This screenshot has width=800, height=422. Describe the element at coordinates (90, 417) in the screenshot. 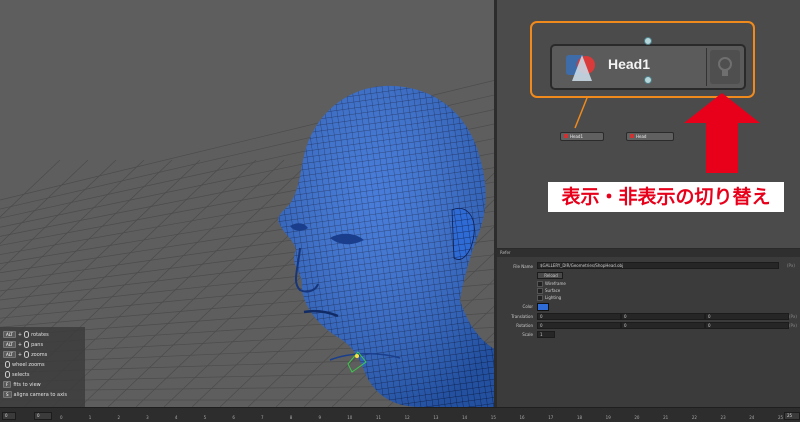

I see `timeline-tick-label: 1` at that location.